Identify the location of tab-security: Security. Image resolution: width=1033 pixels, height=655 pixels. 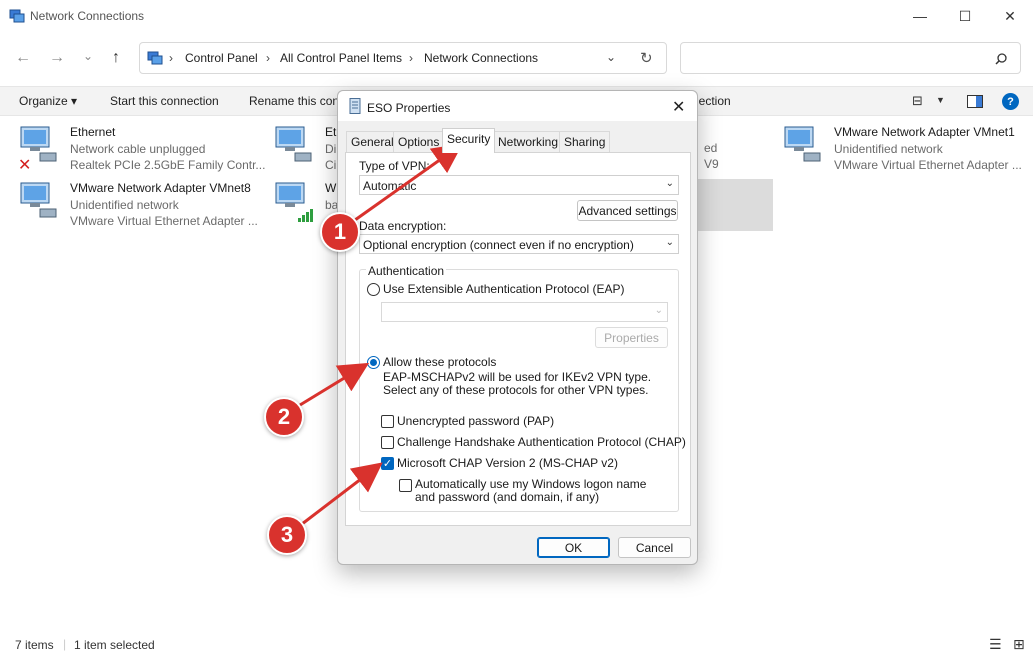
(469, 140).